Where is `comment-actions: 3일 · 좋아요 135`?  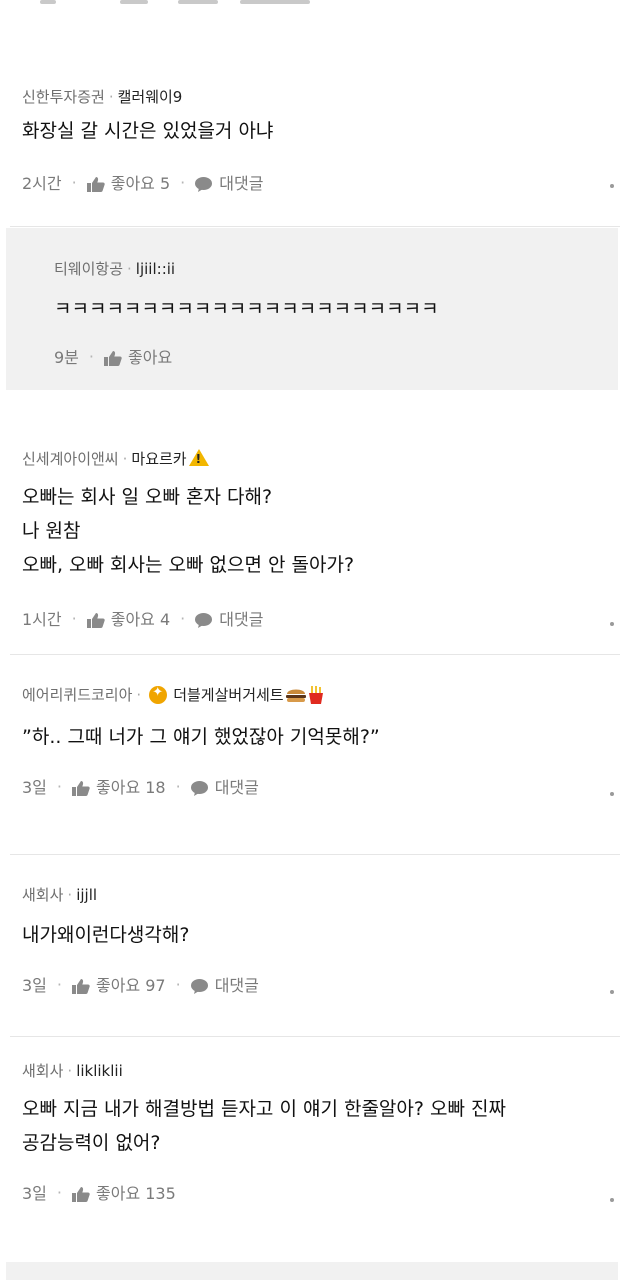
comment-actions: 3일 · 좋아요 135 is located at coordinates (316, 1192).